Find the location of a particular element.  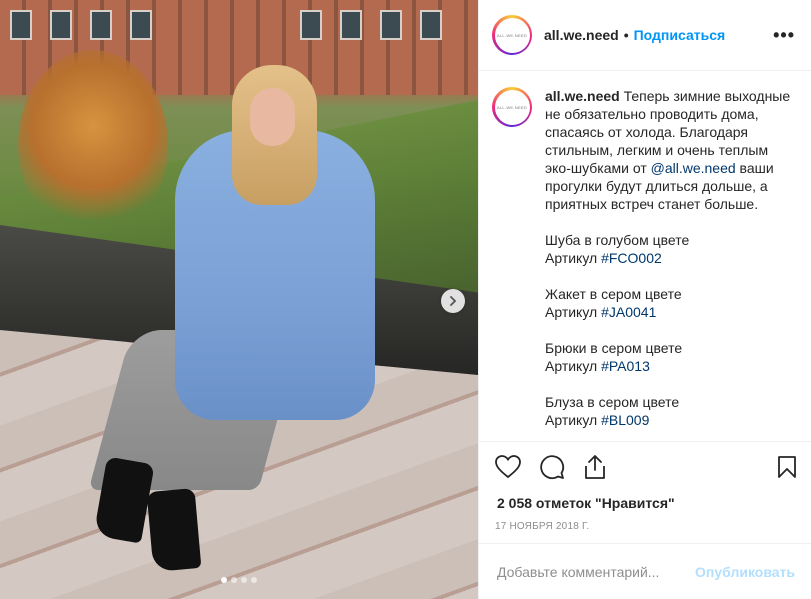

caption-item-name: Блуза в сером цвете is located at coordinates (612, 402).